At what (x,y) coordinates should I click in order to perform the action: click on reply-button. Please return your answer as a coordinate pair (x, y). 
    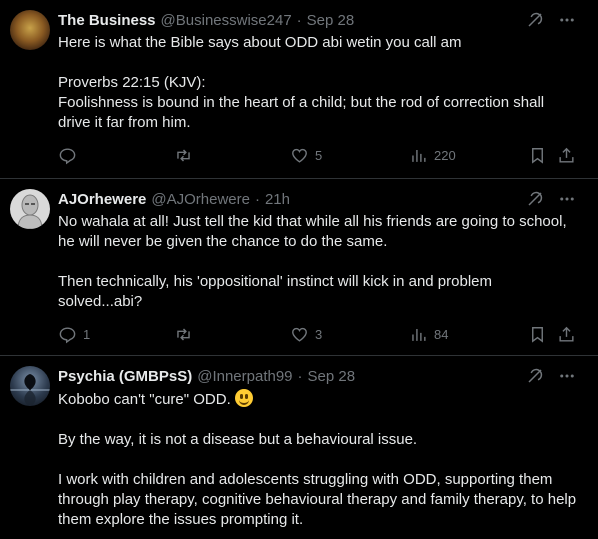
    Looking at the image, I should click on (70, 155).